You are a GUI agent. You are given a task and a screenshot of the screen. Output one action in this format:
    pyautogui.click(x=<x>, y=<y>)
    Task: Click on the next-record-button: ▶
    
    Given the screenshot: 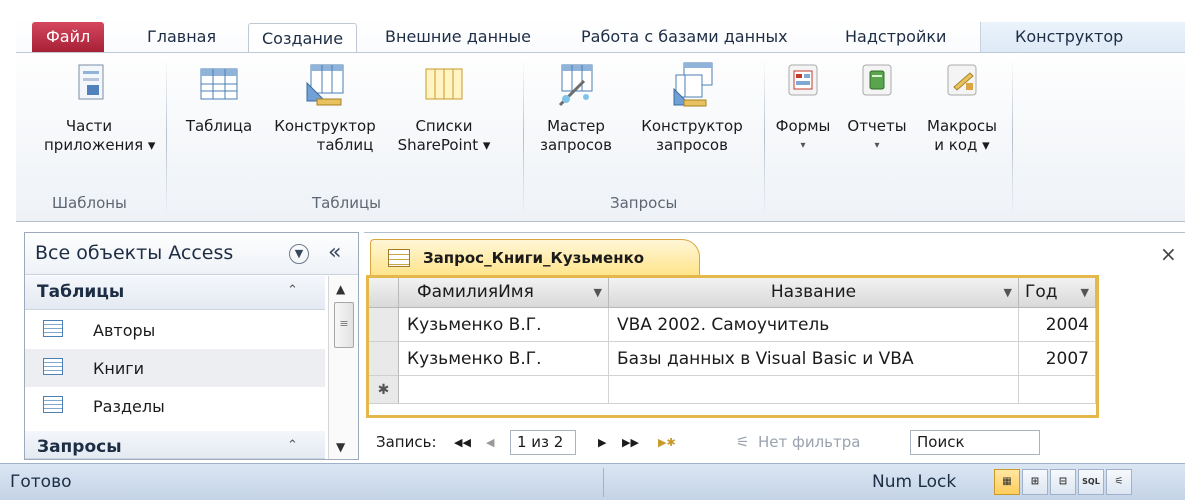 What is the action you would take?
    pyautogui.click(x=602, y=442)
    